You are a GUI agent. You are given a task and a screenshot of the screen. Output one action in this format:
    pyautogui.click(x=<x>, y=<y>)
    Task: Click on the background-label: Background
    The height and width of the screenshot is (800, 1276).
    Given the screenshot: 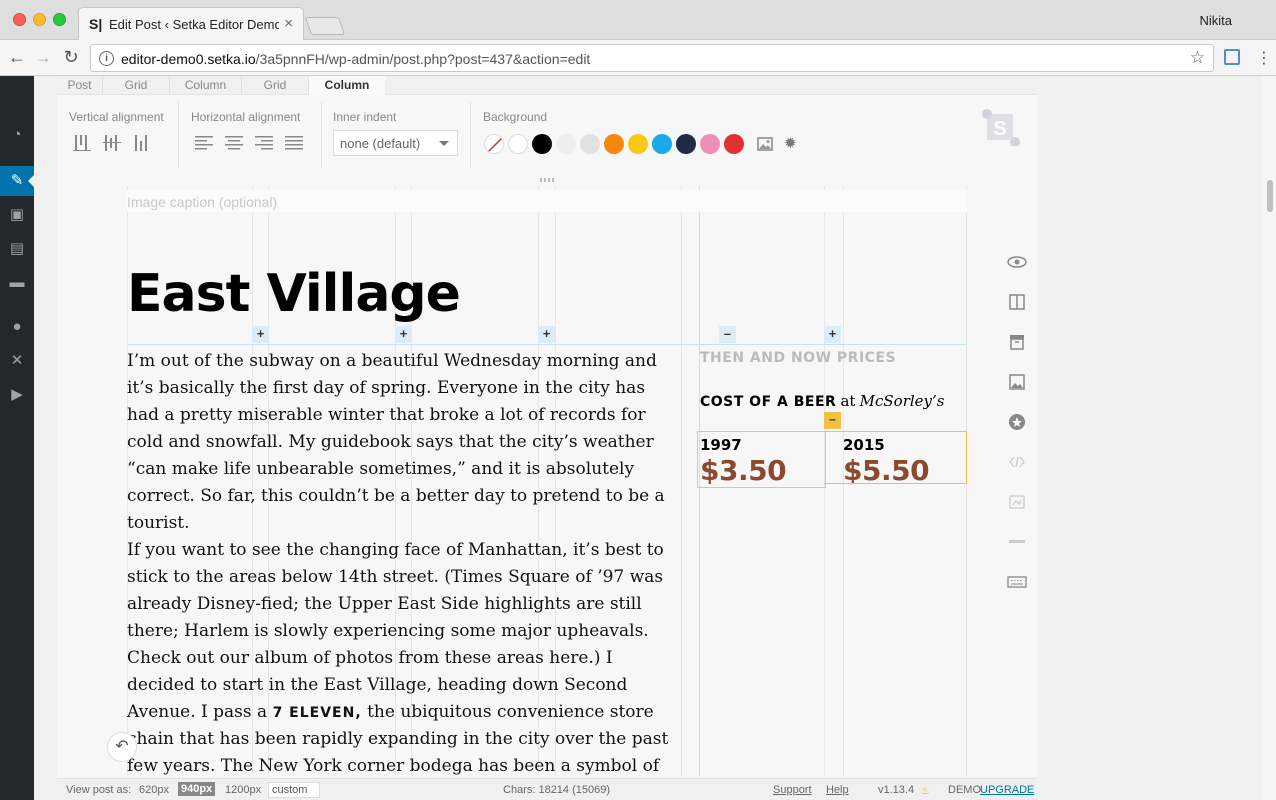 What is the action you would take?
    pyautogui.click(x=515, y=117)
    